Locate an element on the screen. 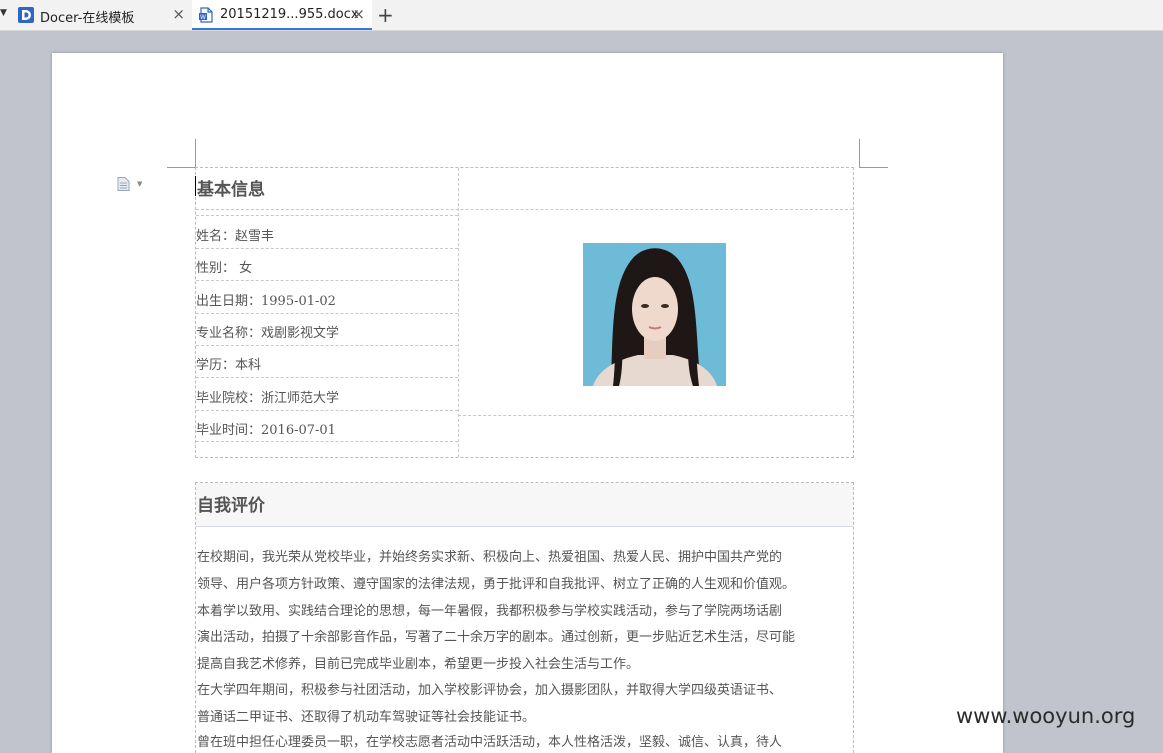 This screenshot has height=753, width=1163. name-field: 姓名：赵雪丰 is located at coordinates (235, 236).